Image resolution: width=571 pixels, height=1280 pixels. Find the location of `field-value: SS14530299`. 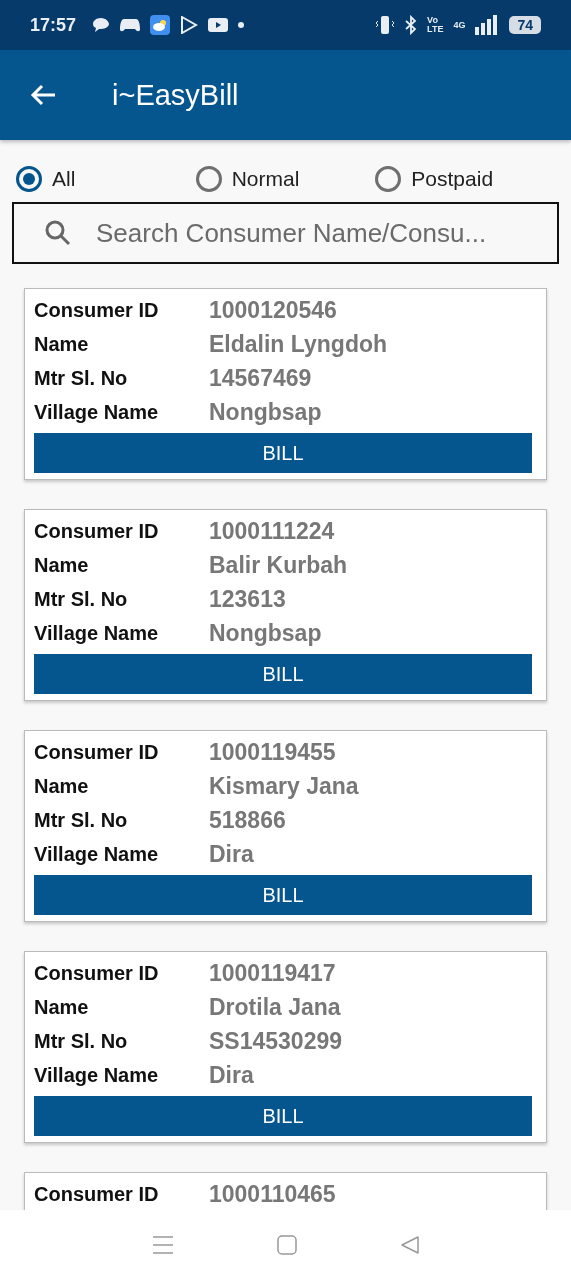

field-value: SS14530299 is located at coordinates (275, 1041).